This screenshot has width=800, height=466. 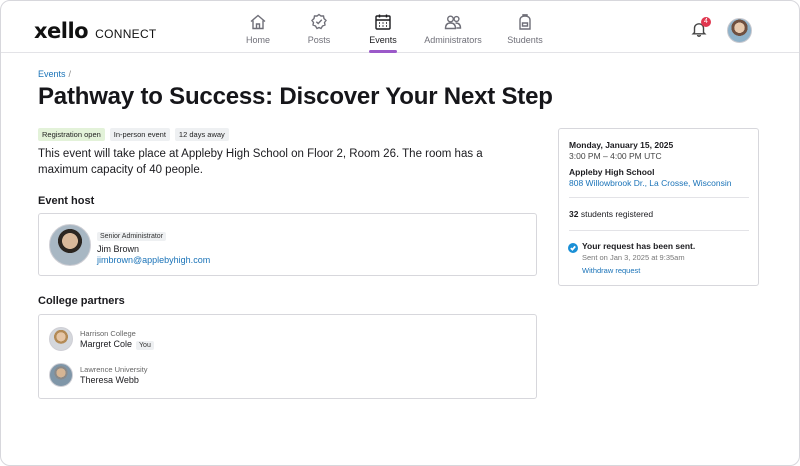 I want to click on partner-name: Margret Cole You, so click(x=117, y=344).